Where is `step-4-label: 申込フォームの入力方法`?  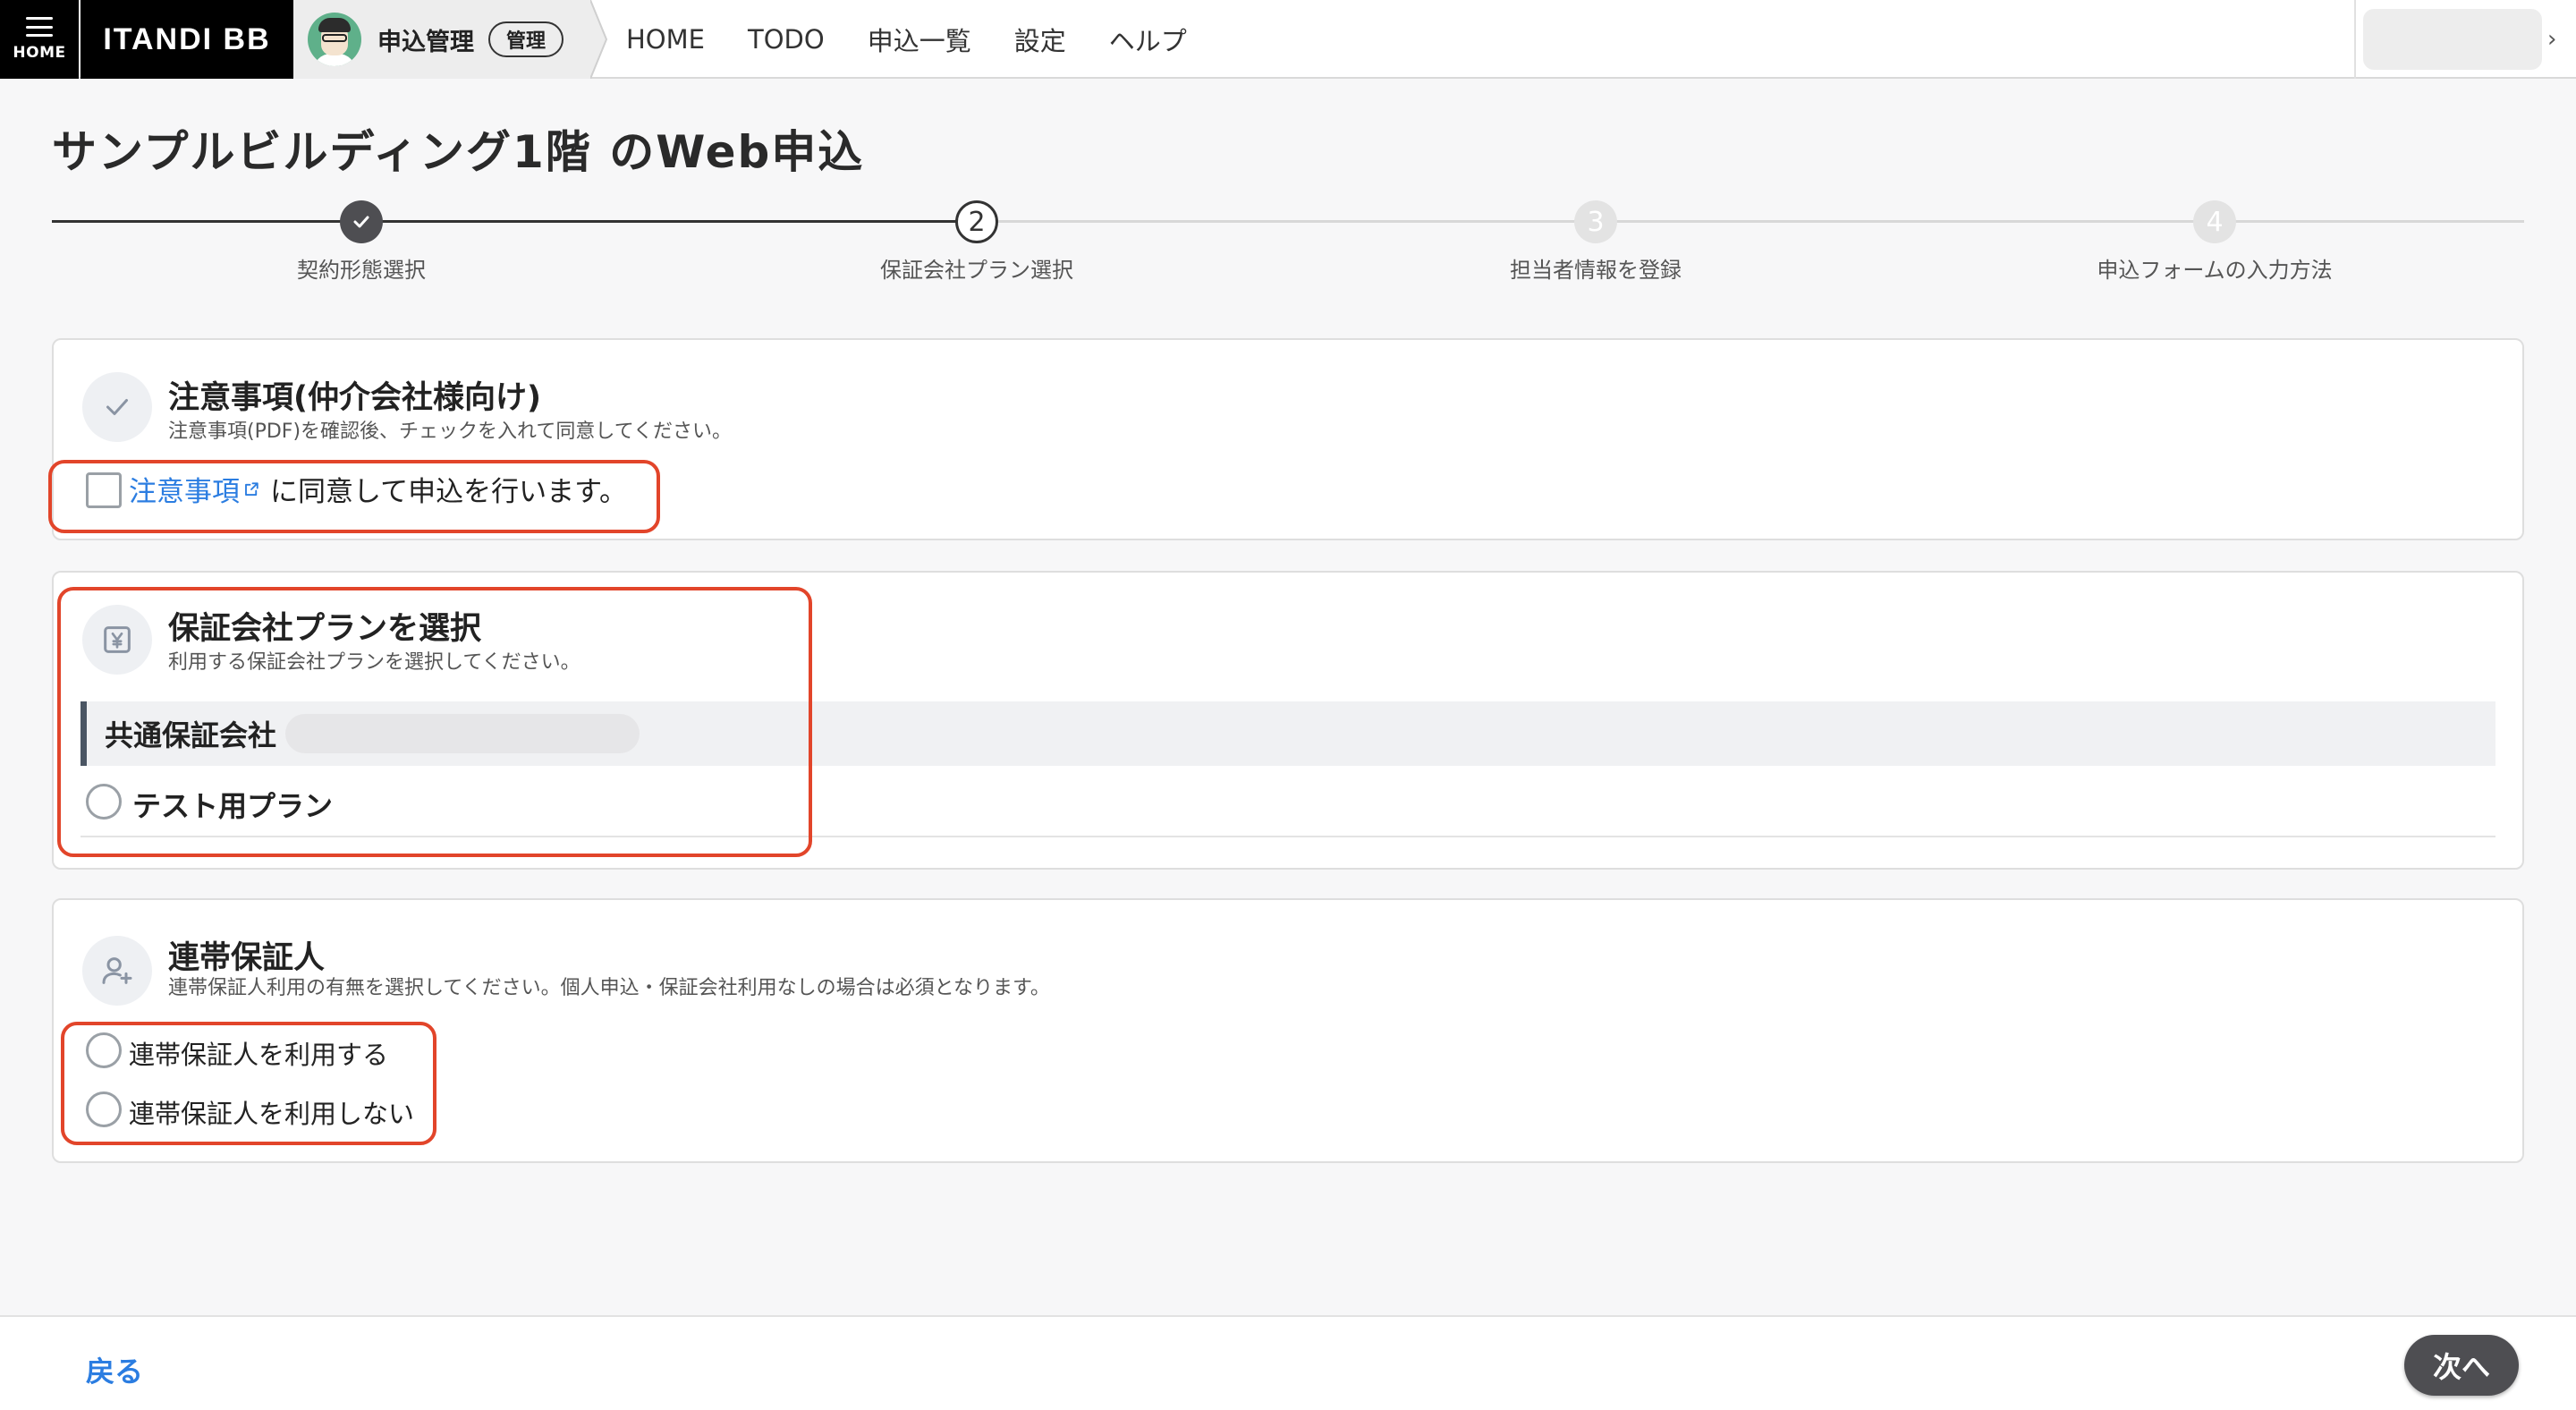 step-4-label: 申込フォームの入力方法 is located at coordinates (2215, 271).